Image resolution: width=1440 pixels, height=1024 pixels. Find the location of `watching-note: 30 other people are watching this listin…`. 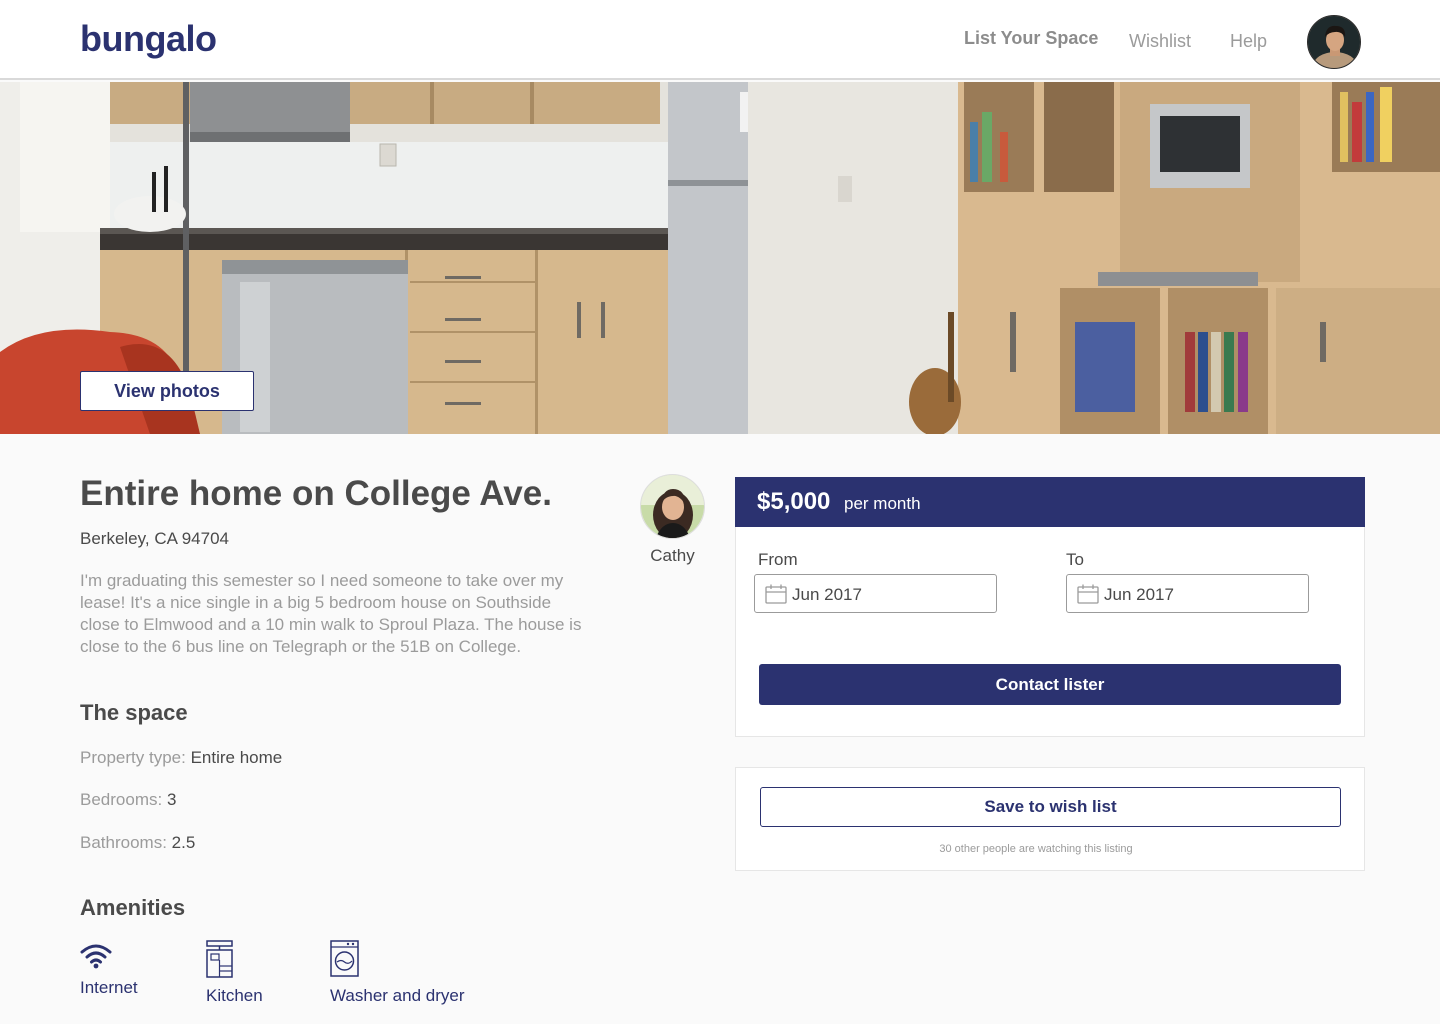

watching-note: 30 other people are watching this listin… is located at coordinates (1036, 849).